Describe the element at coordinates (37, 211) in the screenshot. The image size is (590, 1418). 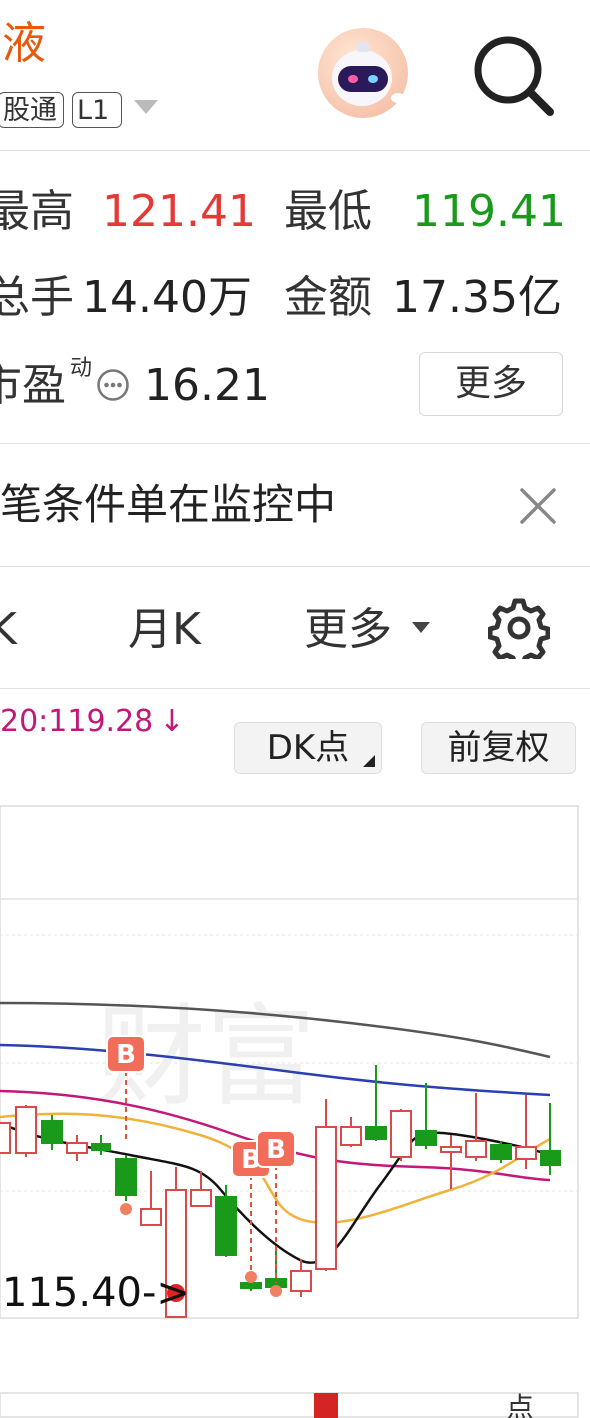
I see `high-label: 最高` at that location.